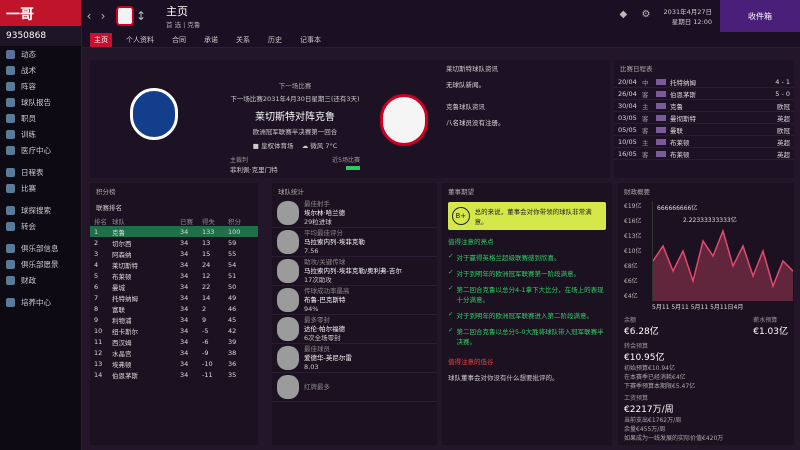 This screenshot has width=800, height=450. What do you see at coordinates (28, 188) in the screenshot?
I see `sidebar-item-label: 比赛` at bounding box center [28, 188].